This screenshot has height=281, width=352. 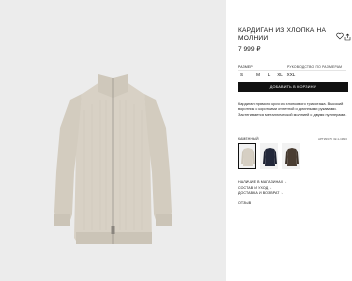 I want to click on swatch-stone, so click(x=247, y=156).